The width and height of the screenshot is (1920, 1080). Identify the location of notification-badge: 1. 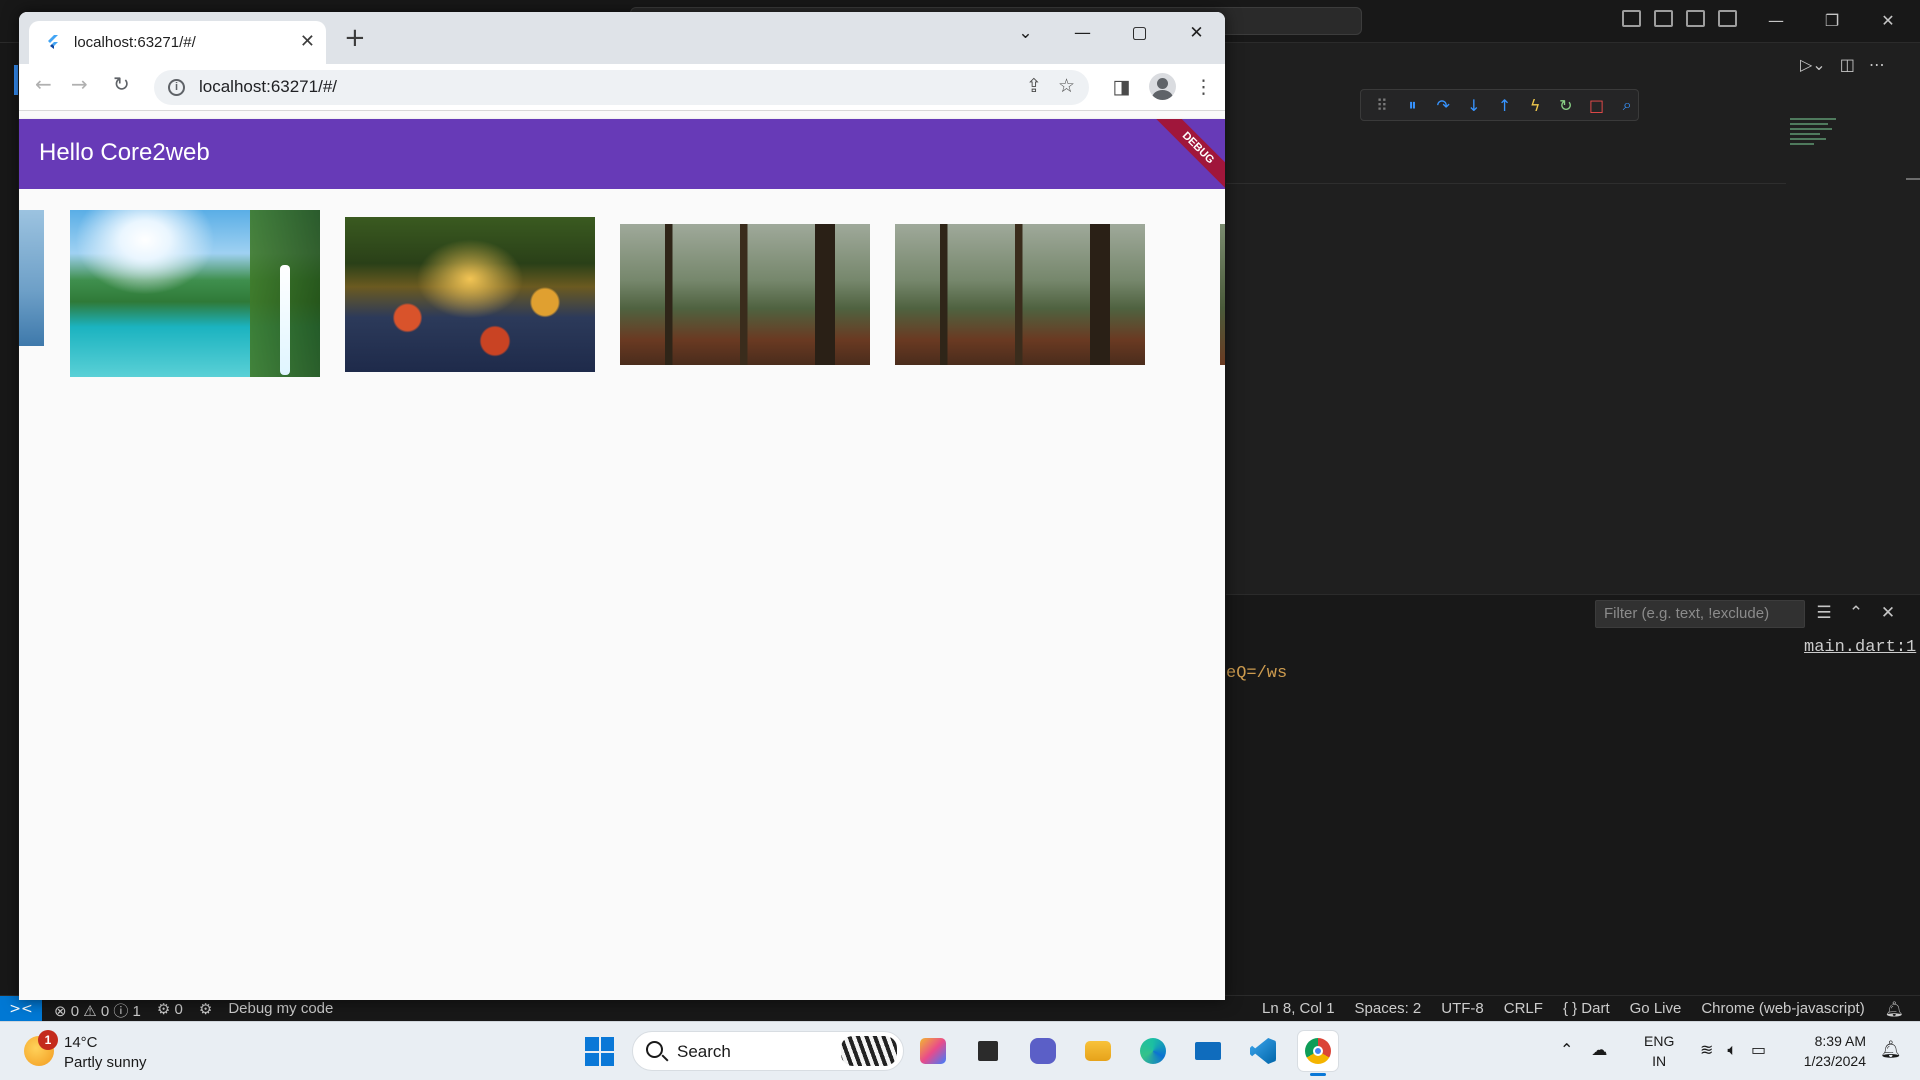
(48, 1040).